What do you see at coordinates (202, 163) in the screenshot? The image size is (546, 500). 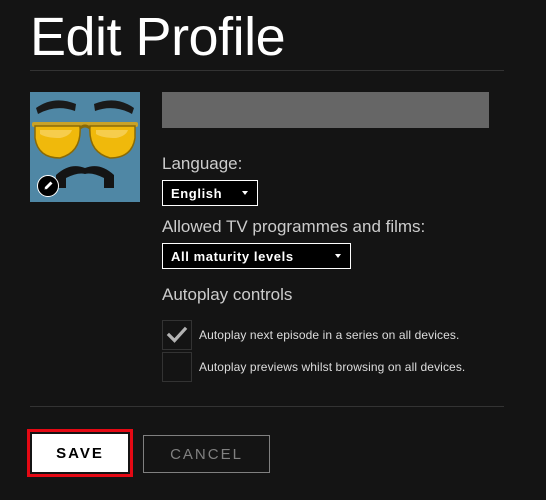 I see `language-label: Language:` at bounding box center [202, 163].